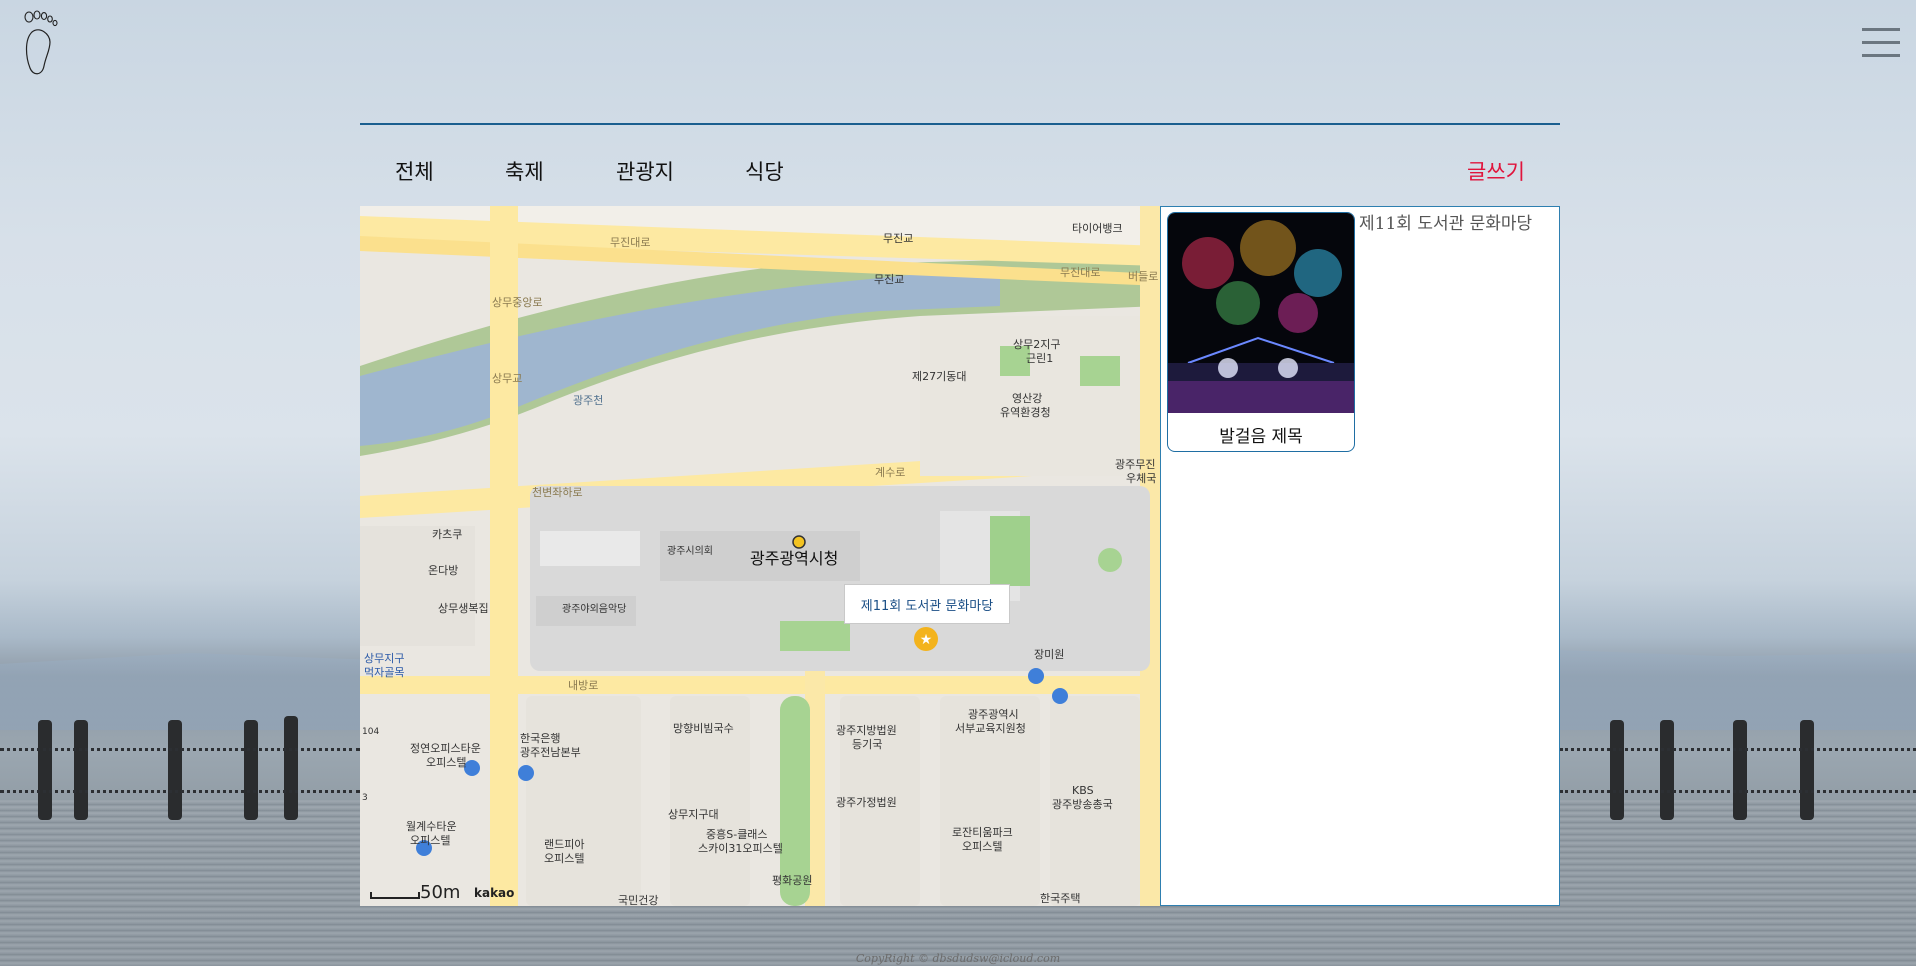 The height and width of the screenshot is (966, 1916). What do you see at coordinates (737, 834) in the screenshot?
I see `map-label-sclass1: 중흥S-클래스` at bounding box center [737, 834].